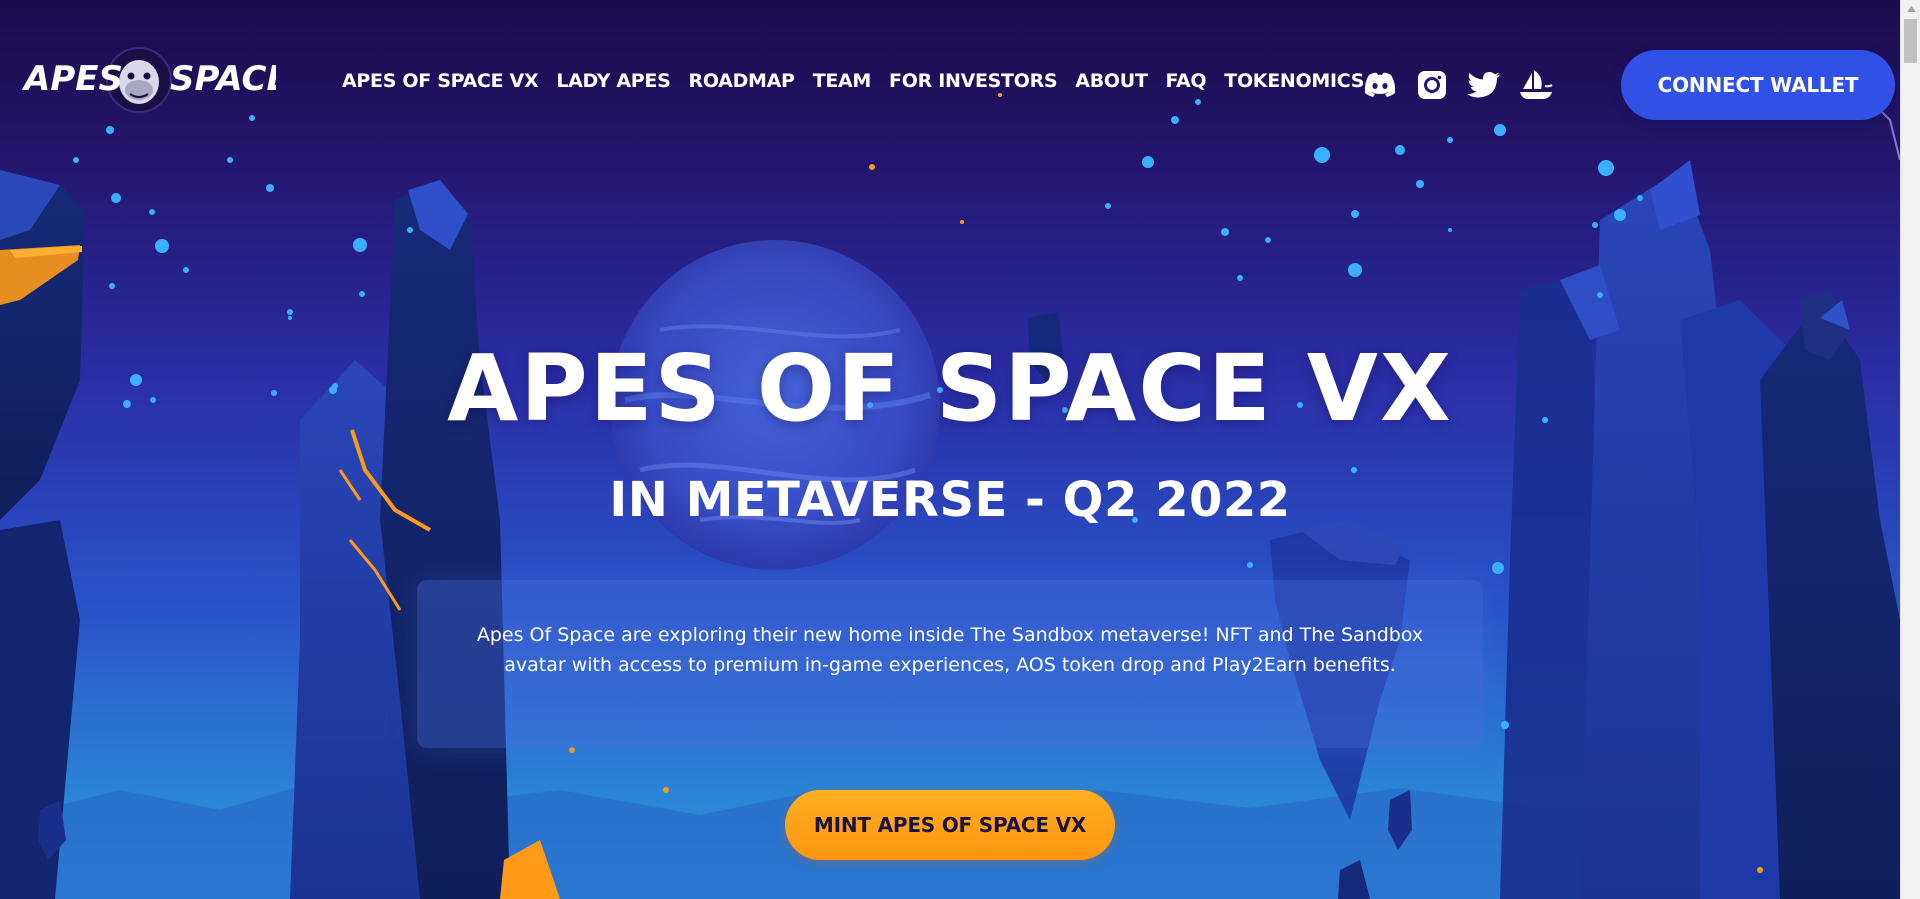  I want to click on nav-item-roadmap: ROADMAP, so click(742, 81).